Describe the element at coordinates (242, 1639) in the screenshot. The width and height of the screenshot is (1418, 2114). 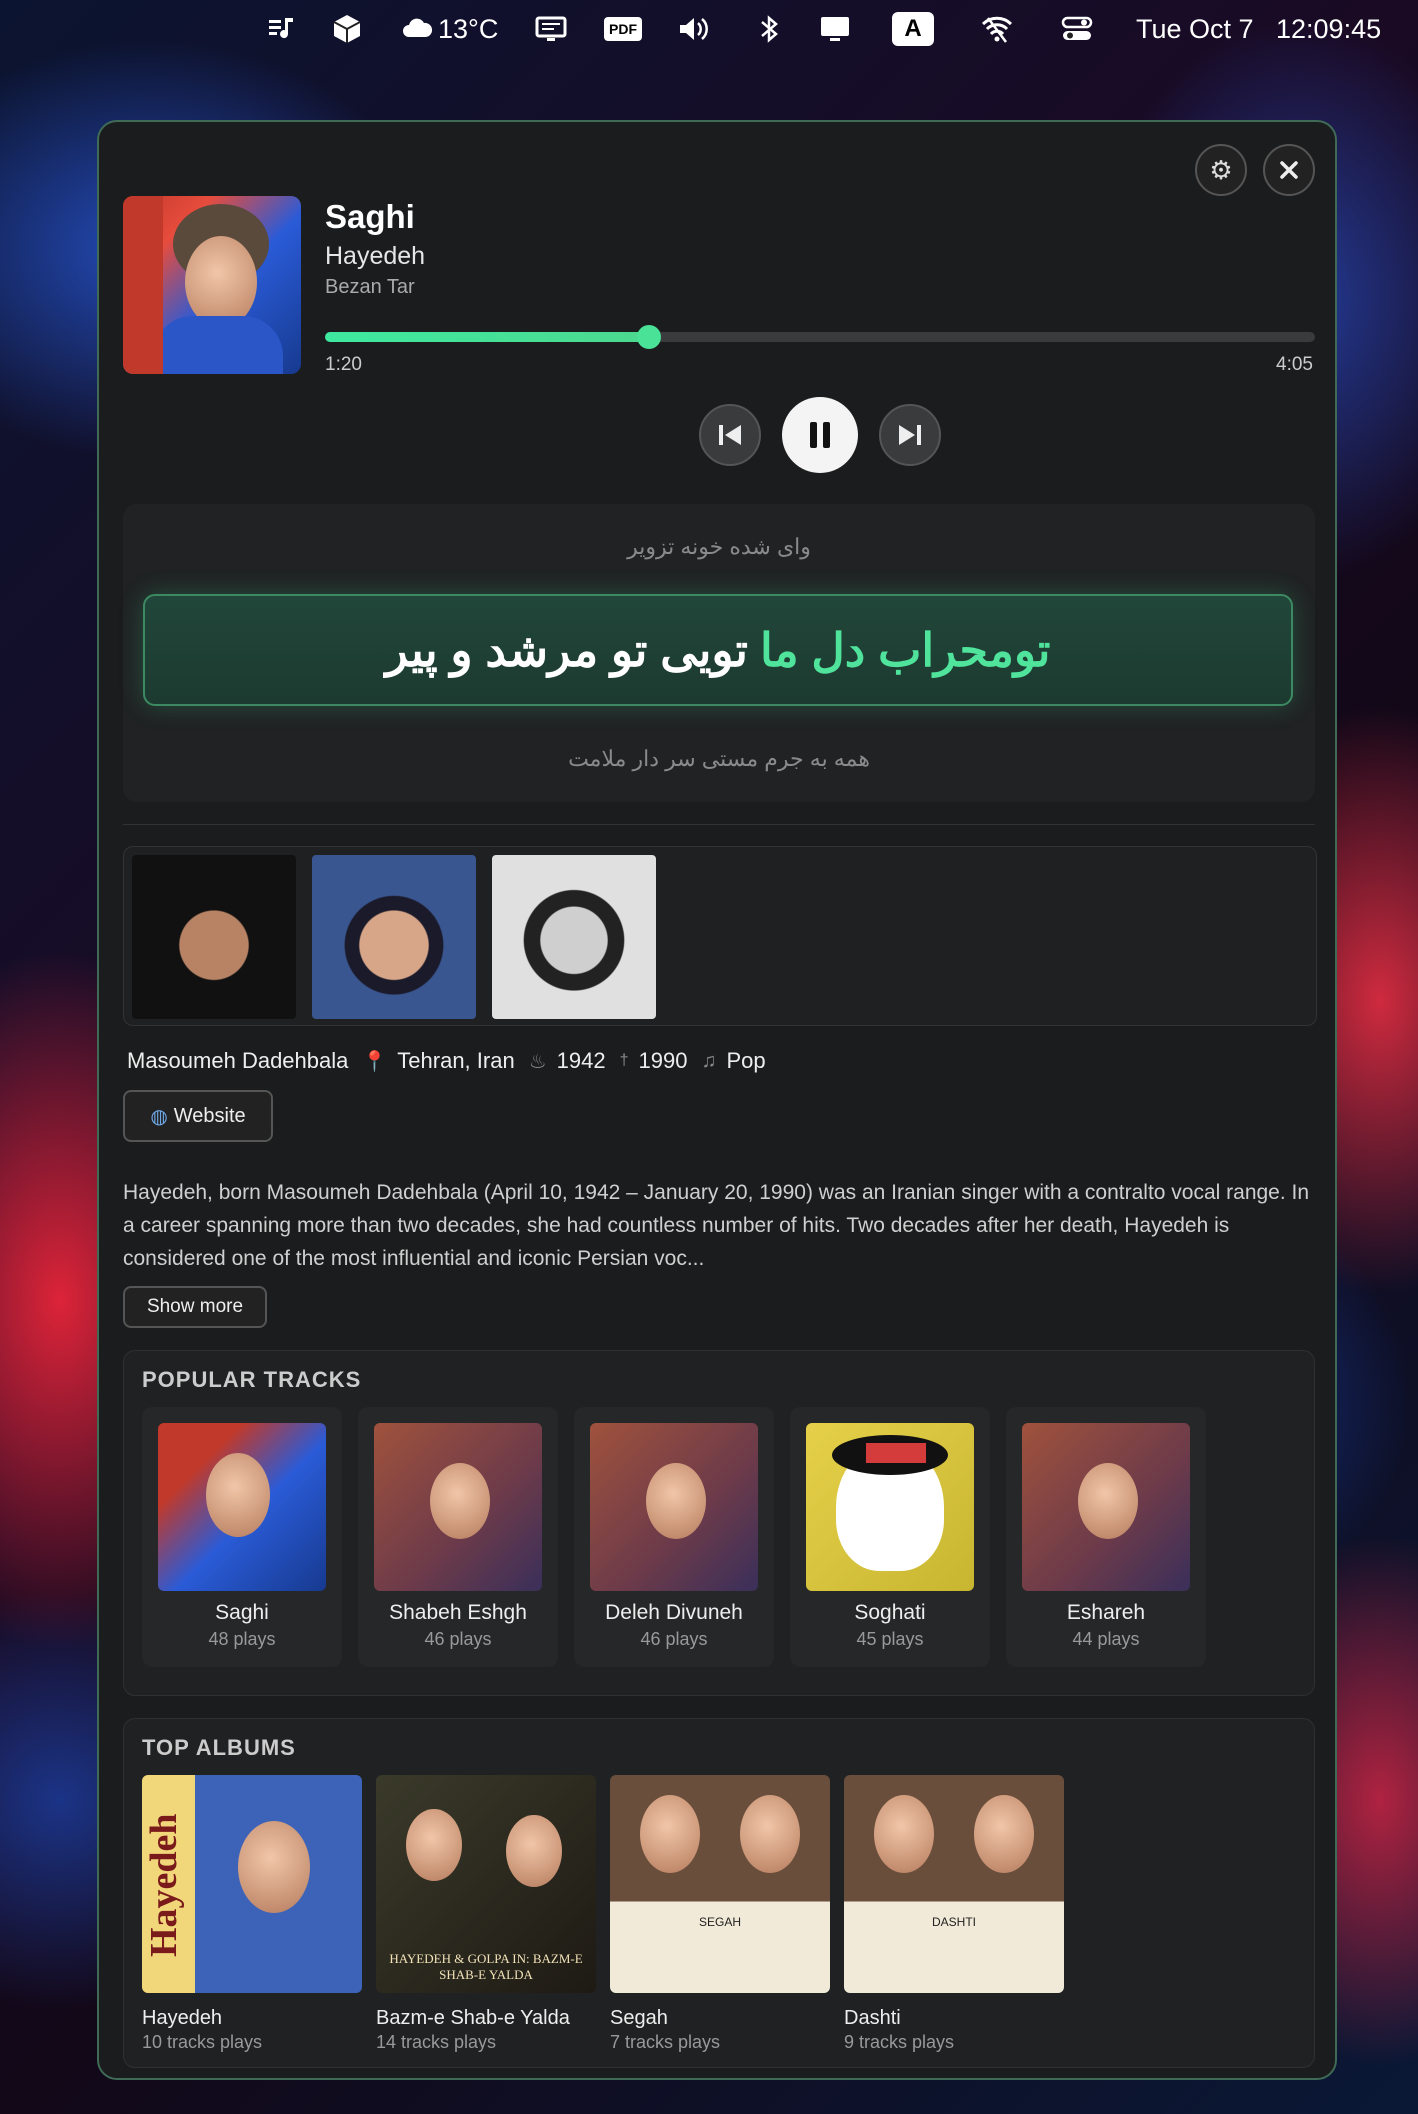
I see `track-plays: 48 plays` at that location.